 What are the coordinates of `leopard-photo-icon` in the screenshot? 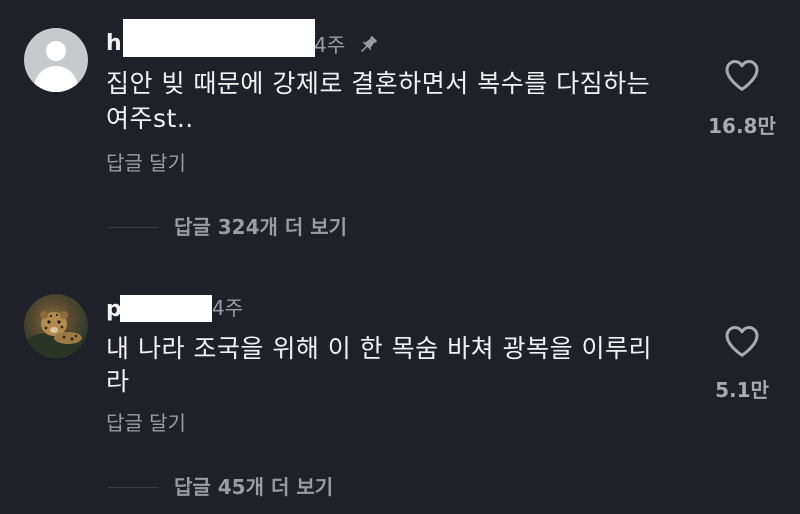 It's located at (56, 333).